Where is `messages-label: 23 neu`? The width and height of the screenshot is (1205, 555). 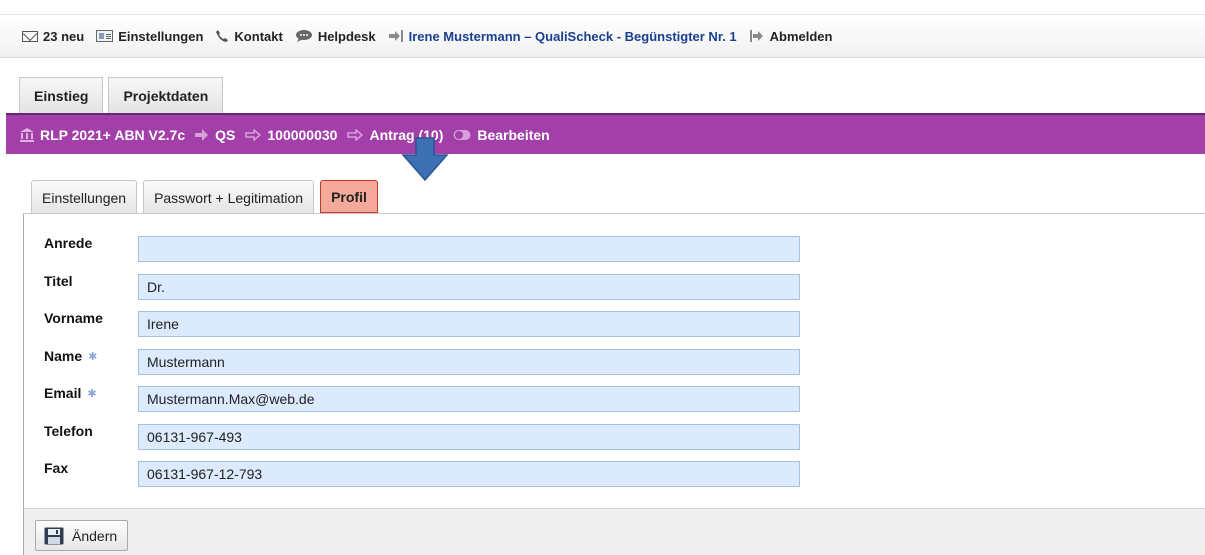 messages-label: 23 neu is located at coordinates (64, 36).